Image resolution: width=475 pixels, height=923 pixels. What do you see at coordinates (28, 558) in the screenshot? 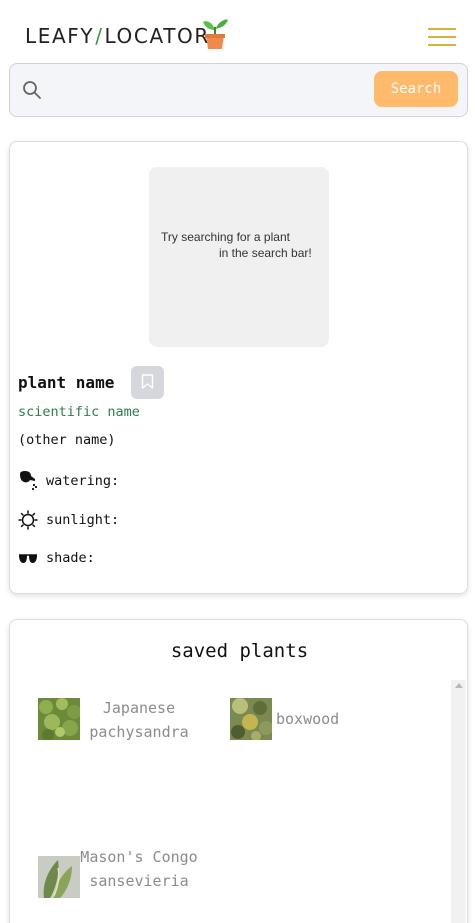
I see `sunglasses-icon` at bounding box center [28, 558].